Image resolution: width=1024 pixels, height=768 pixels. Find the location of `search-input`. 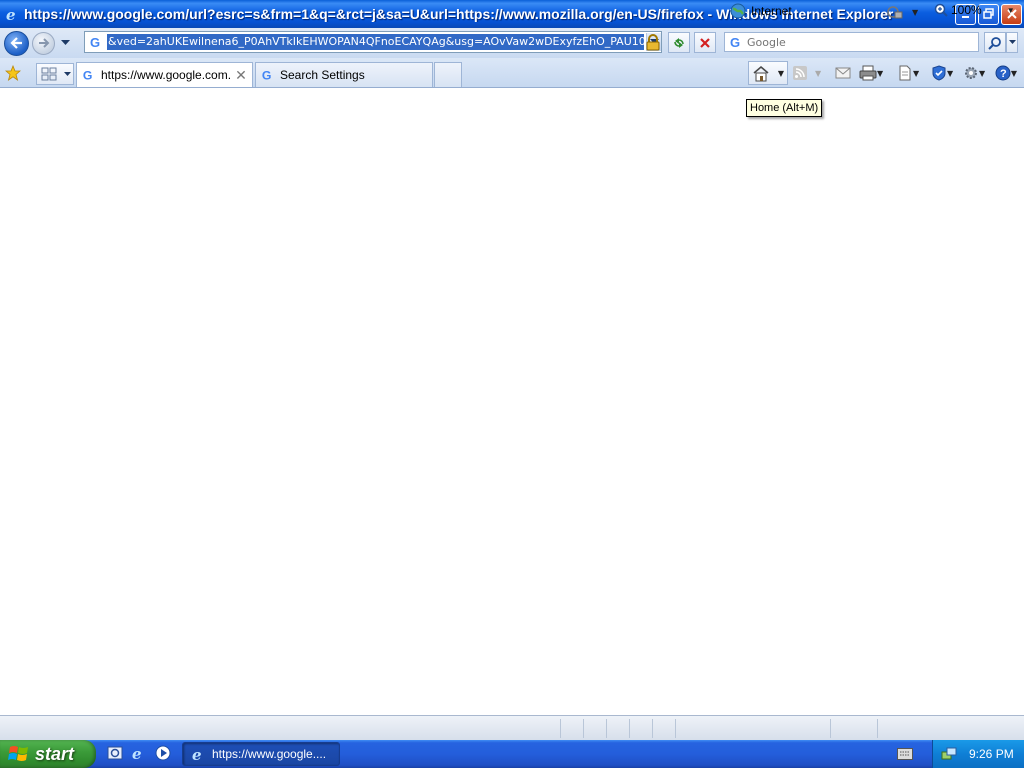

search-input is located at coordinates (862, 42).